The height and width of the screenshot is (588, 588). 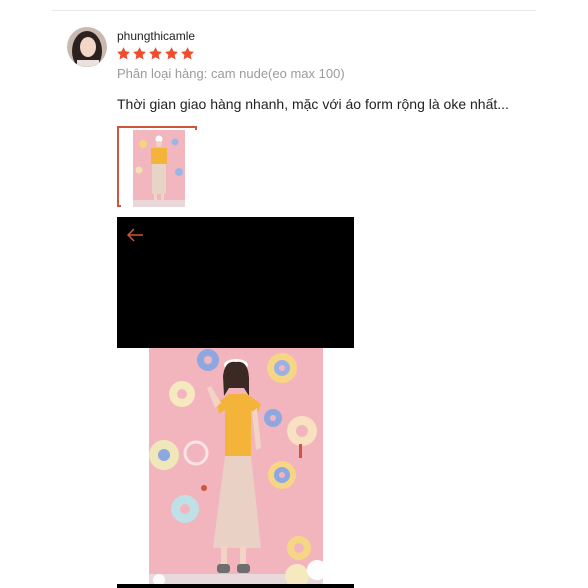 What do you see at coordinates (294, 10) in the screenshot?
I see `review-divider` at bounding box center [294, 10].